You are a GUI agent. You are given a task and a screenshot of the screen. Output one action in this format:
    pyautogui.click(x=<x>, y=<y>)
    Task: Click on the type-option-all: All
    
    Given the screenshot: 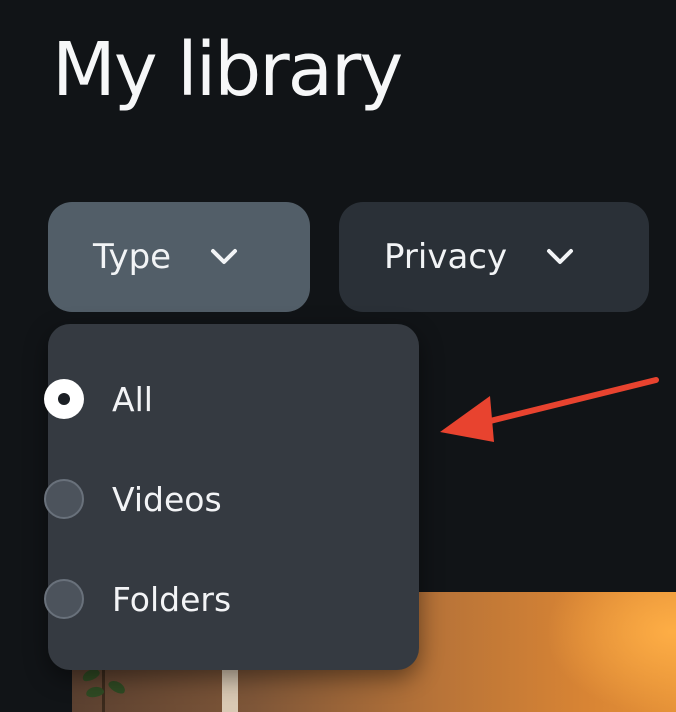 What is the action you would take?
    pyautogui.click(x=98, y=399)
    